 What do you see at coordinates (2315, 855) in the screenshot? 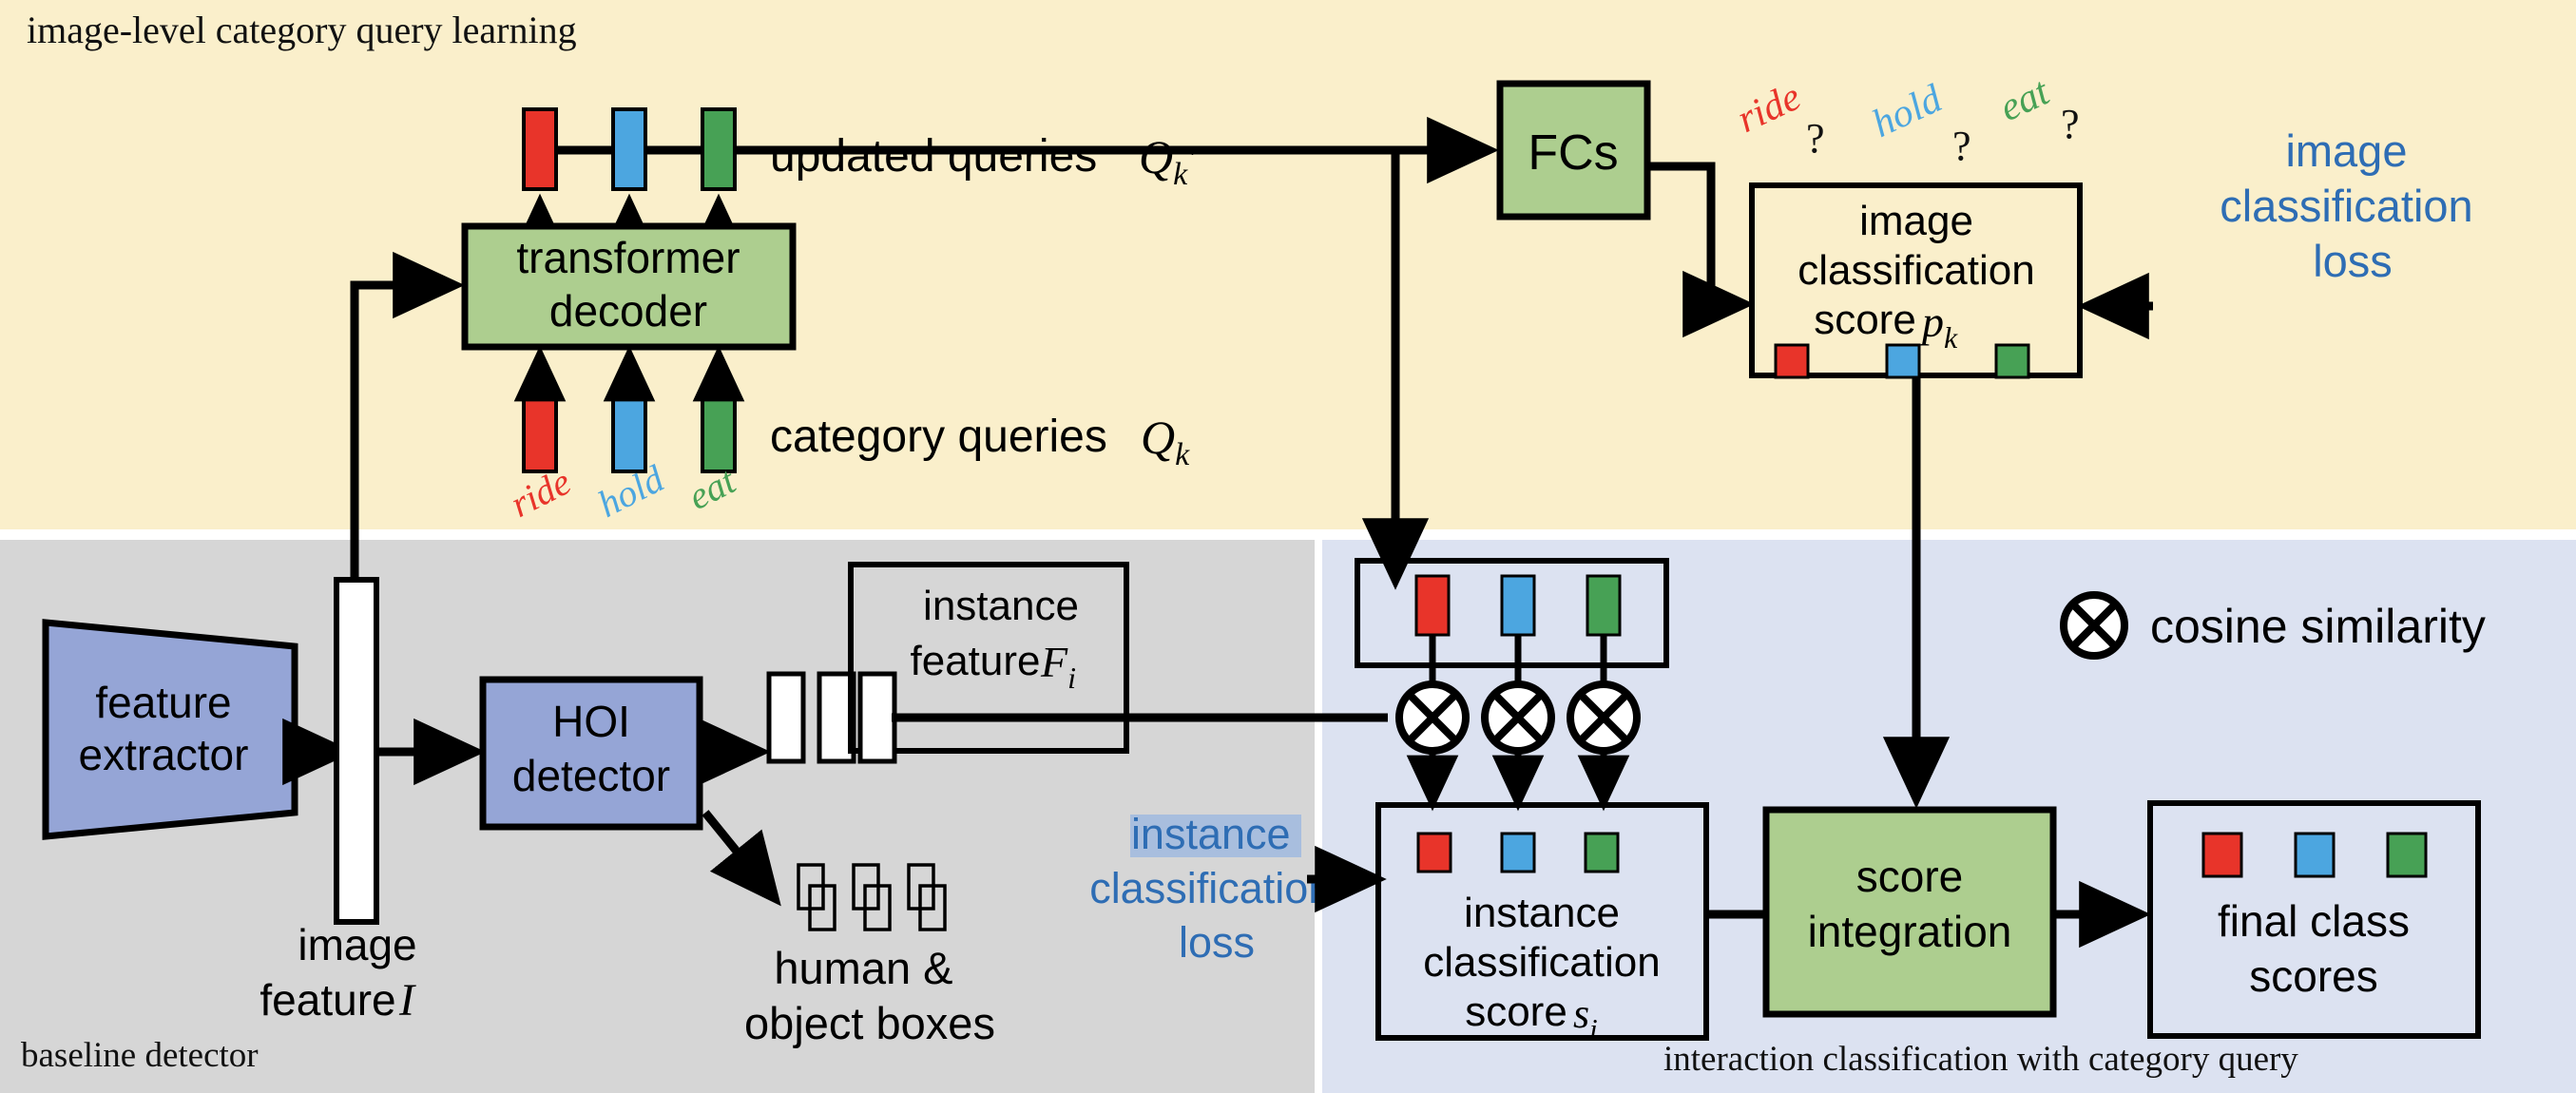
I see `final-score-swatch-blue` at bounding box center [2315, 855].